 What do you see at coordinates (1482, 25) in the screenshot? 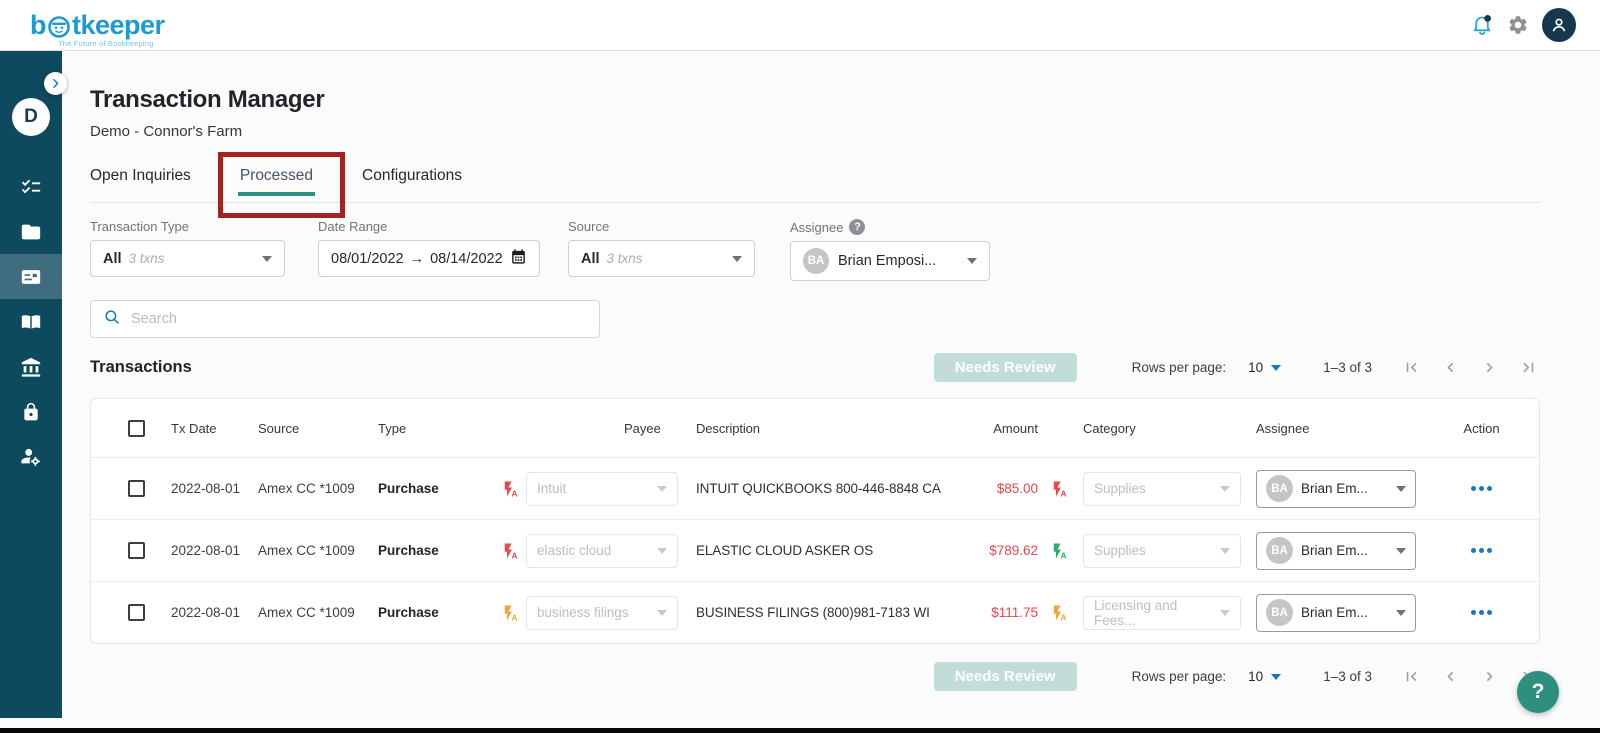
I see `notifications-bell-icon` at bounding box center [1482, 25].